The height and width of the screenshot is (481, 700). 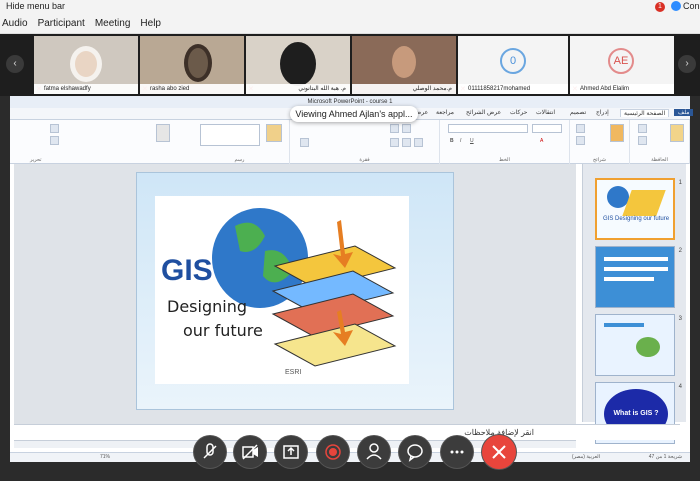 What do you see at coordinates (578, 112) in the screenshot?
I see `tab-design: تصميم` at bounding box center [578, 112].